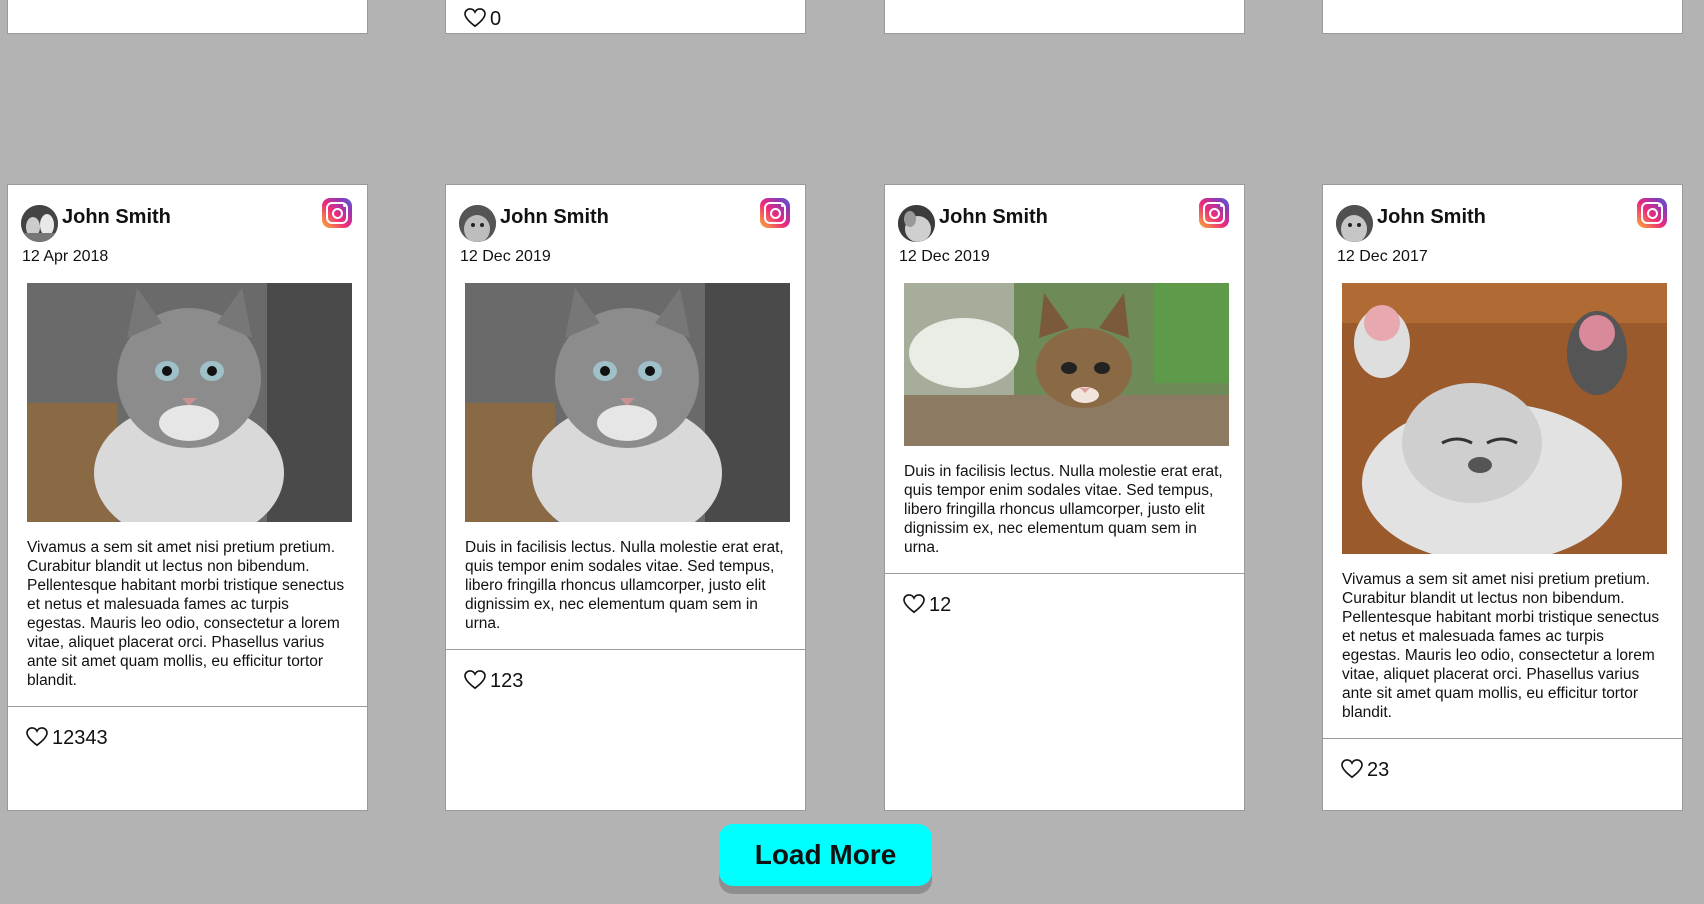 The height and width of the screenshot is (904, 1704). I want to click on load-more-container: Load More, so click(825, 859).